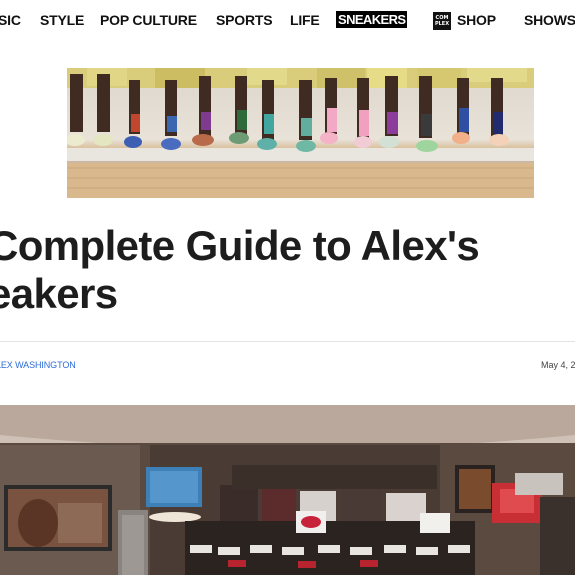  What do you see at coordinates (549, 20) in the screenshot?
I see `nav-item-shows: SHOWS` at bounding box center [549, 20].